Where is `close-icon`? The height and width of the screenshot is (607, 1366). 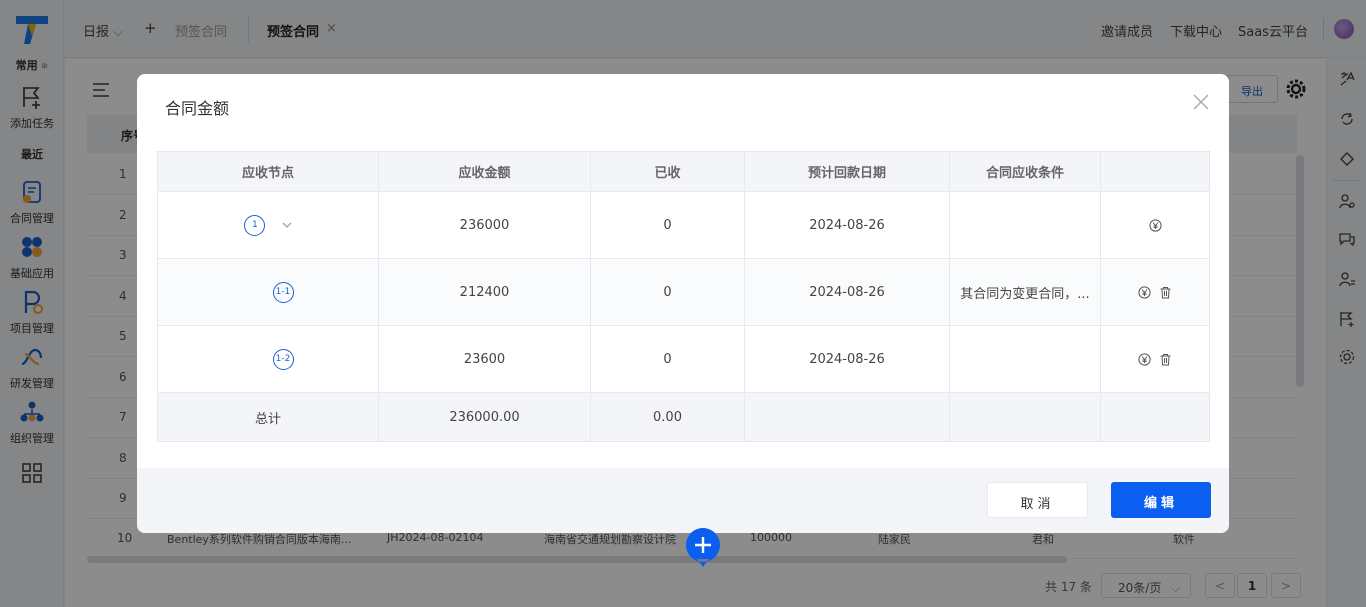
close-icon is located at coordinates (1201, 102).